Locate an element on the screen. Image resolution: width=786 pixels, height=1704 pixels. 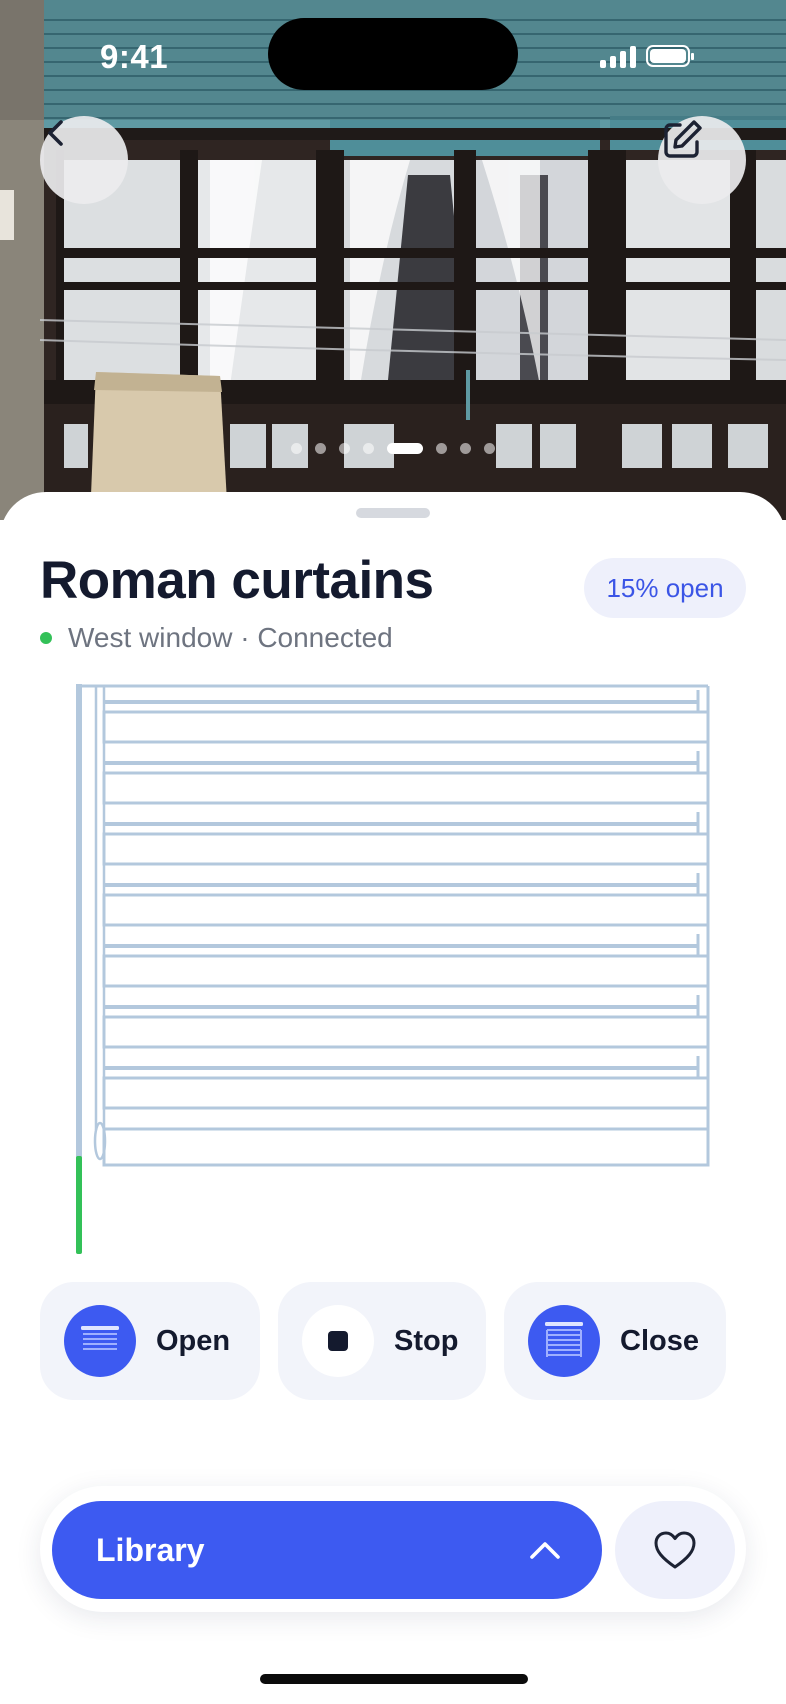
close-button: Close is located at coordinates (615, 1341).